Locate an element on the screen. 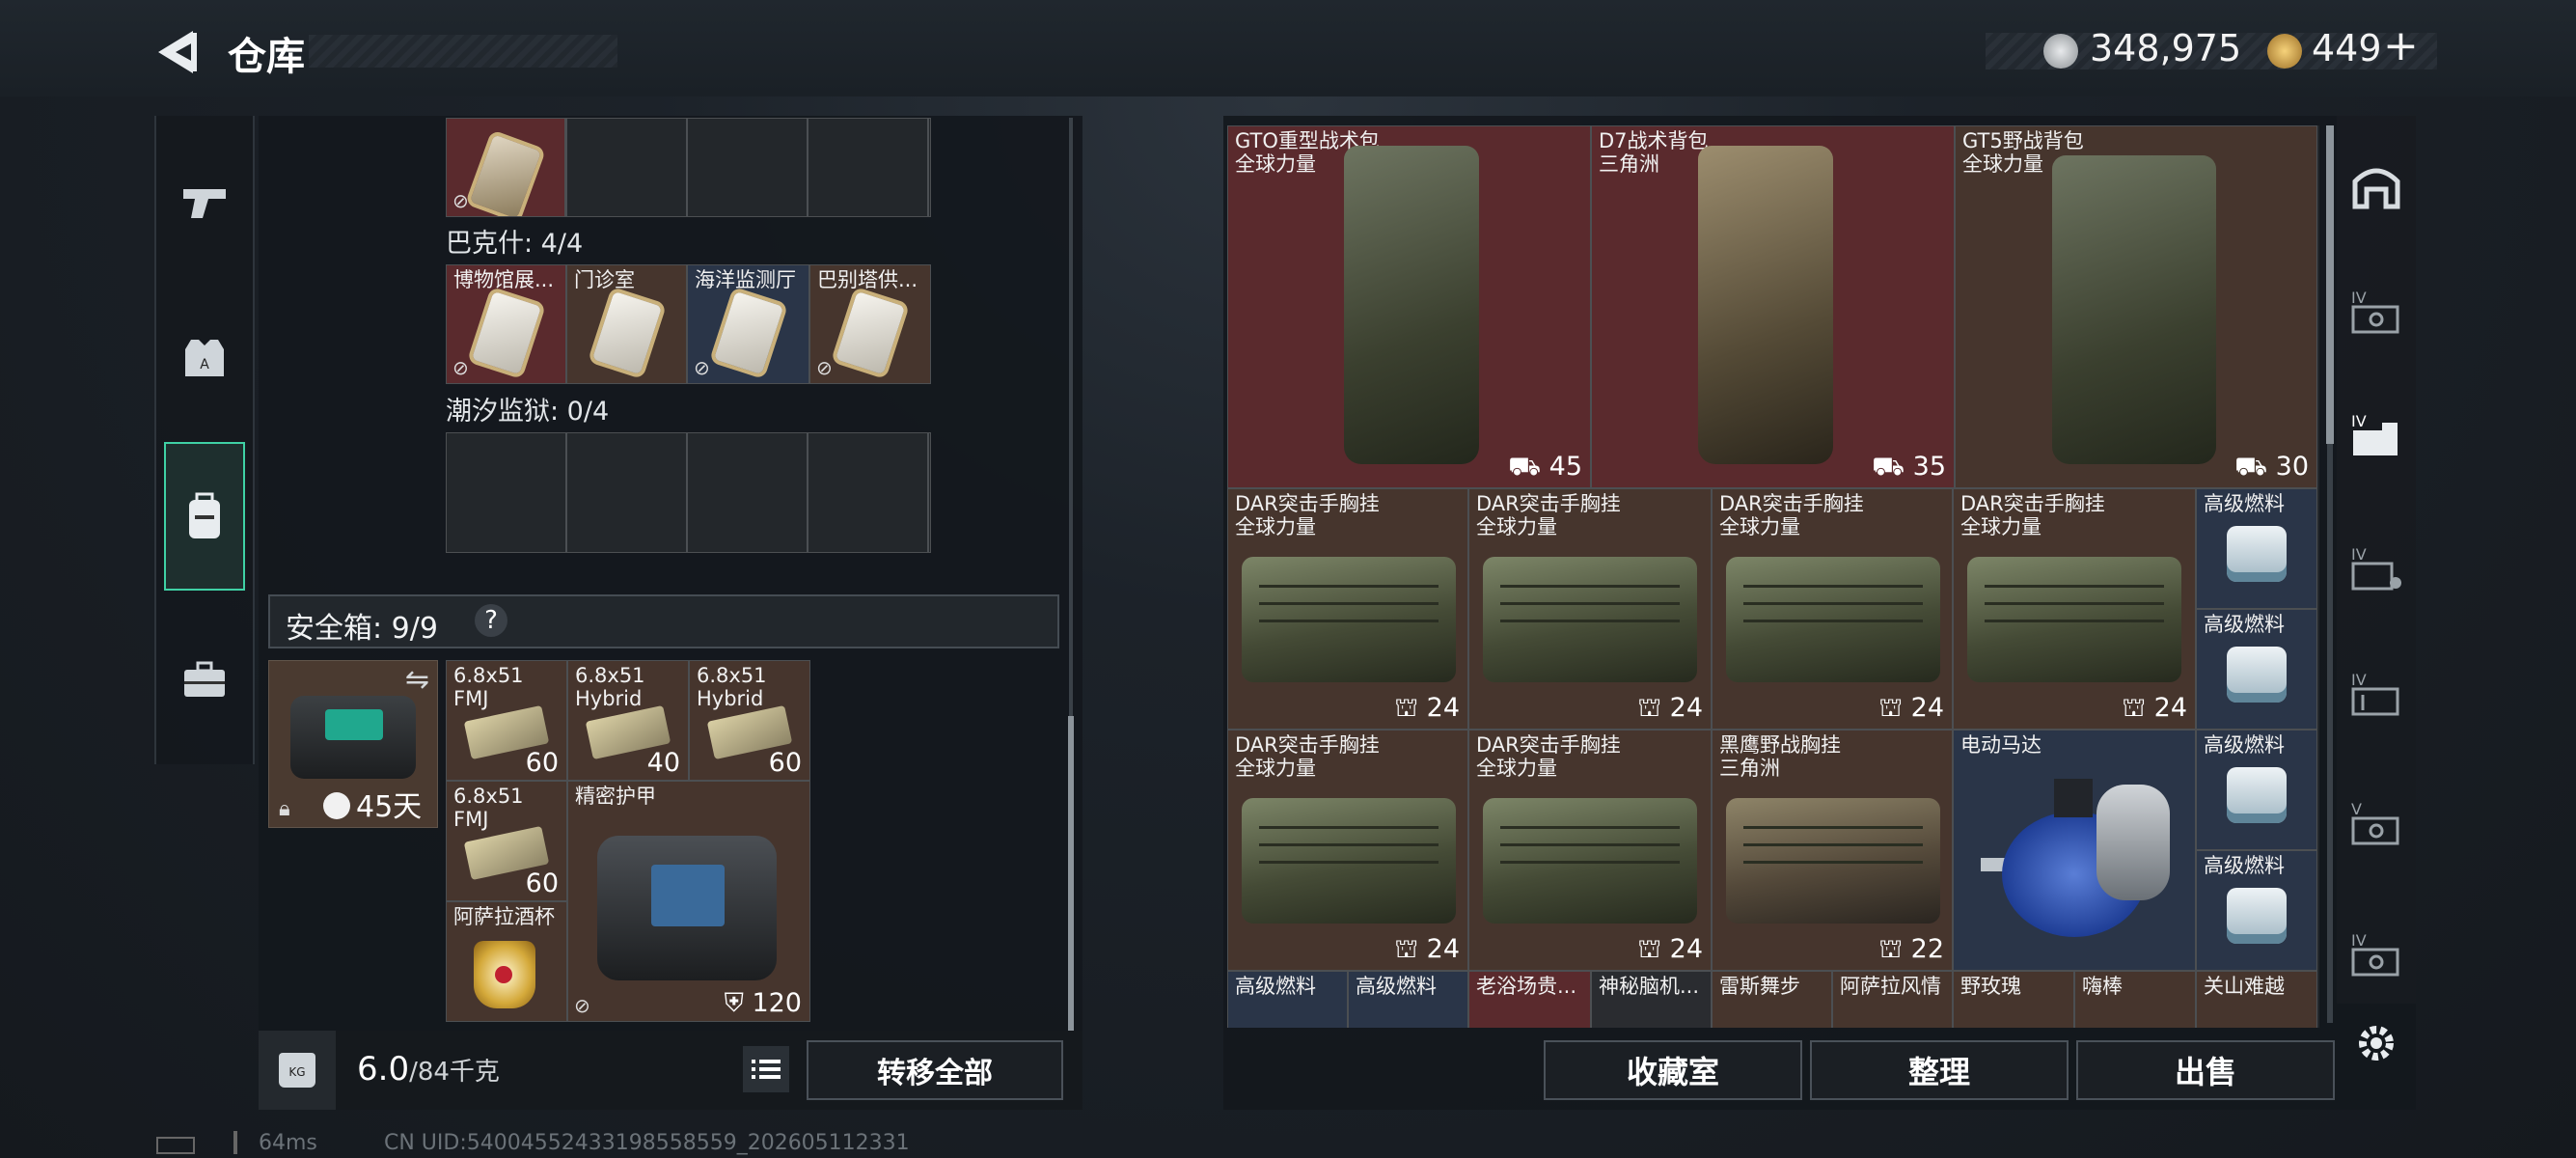 This screenshot has height=1158, width=2576. lock-icon: 🔒︎ is located at coordinates (284, 809).